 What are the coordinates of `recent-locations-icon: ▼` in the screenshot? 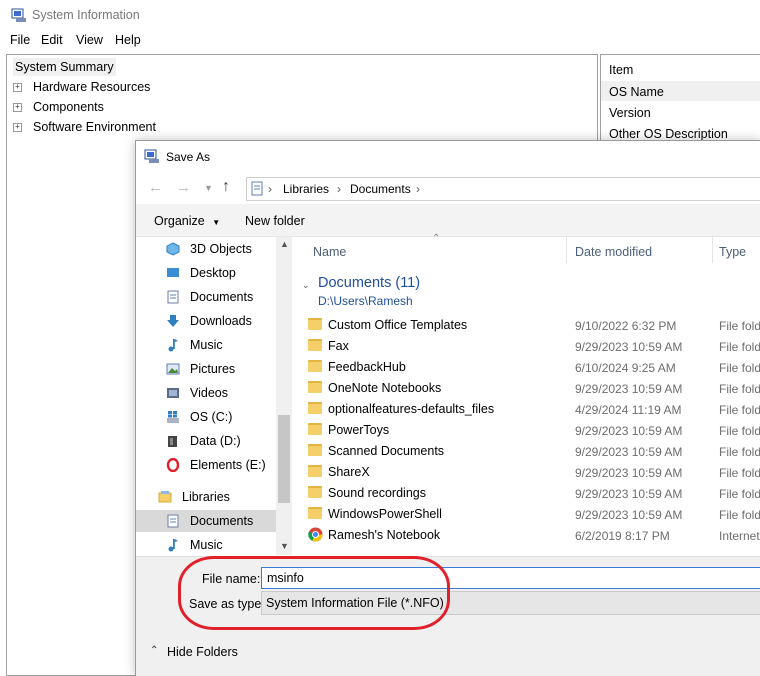 It's located at (208, 188).